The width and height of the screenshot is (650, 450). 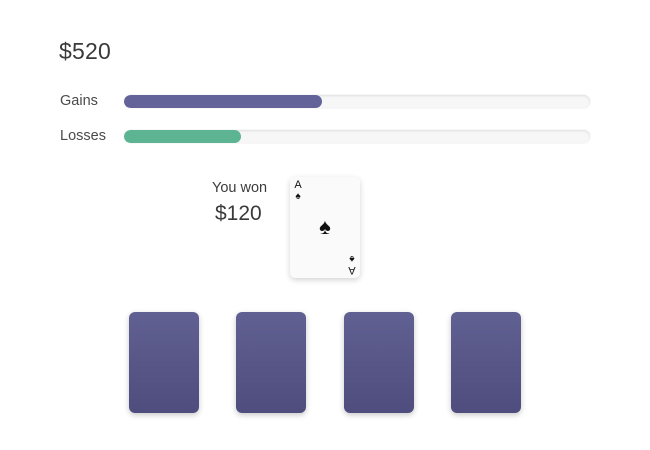 I want to click on win-message: You won, so click(x=240, y=188).